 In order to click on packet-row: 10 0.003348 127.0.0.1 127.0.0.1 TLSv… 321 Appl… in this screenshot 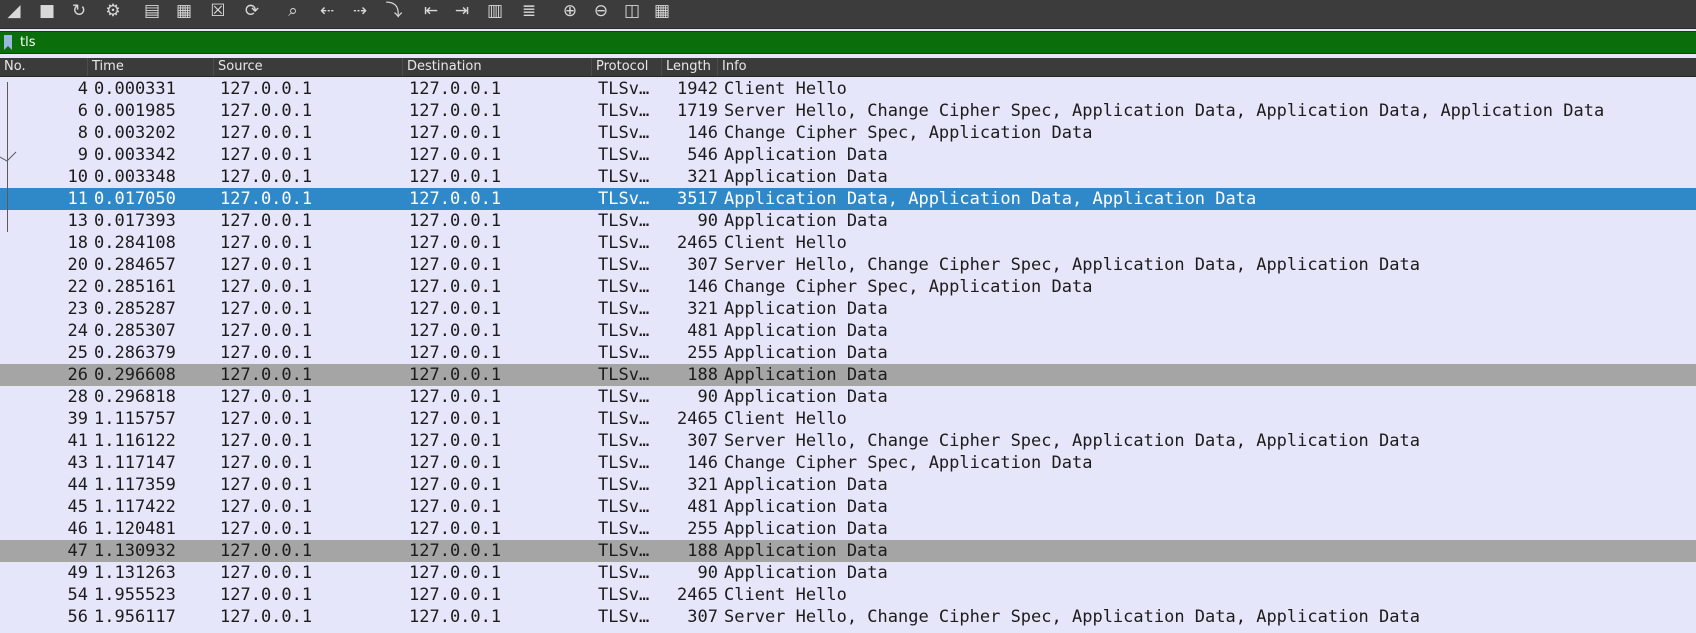, I will do `click(848, 177)`.